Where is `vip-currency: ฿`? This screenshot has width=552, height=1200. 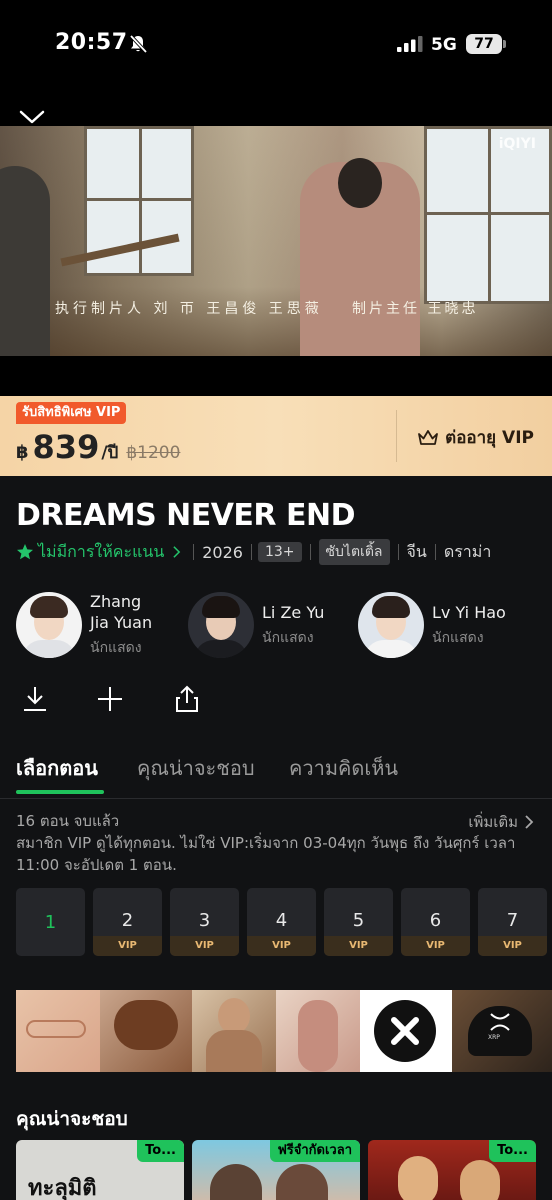
vip-currency: ฿ is located at coordinates (22, 452).